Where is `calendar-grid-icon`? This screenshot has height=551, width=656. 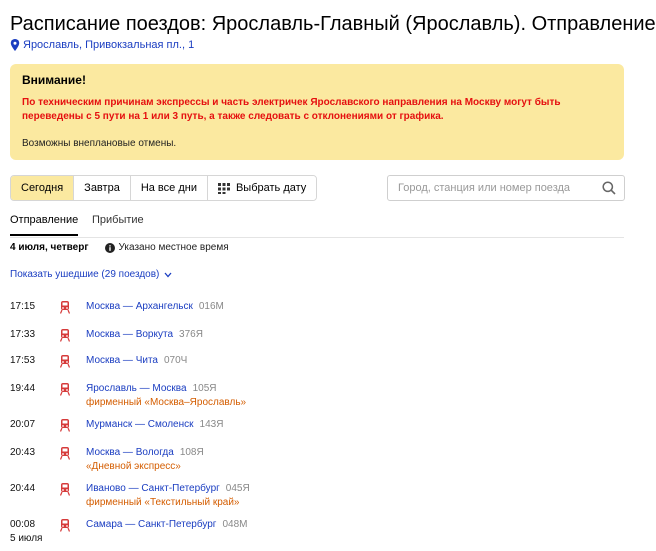 calendar-grid-icon is located at coordinates (223, 188).